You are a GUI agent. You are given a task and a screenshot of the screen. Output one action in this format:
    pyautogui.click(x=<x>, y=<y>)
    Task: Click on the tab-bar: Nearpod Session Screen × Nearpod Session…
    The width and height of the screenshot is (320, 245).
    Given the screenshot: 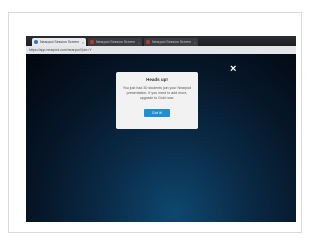 What is the action you would take?
    pyautogui.click(x=161, y=41)
    